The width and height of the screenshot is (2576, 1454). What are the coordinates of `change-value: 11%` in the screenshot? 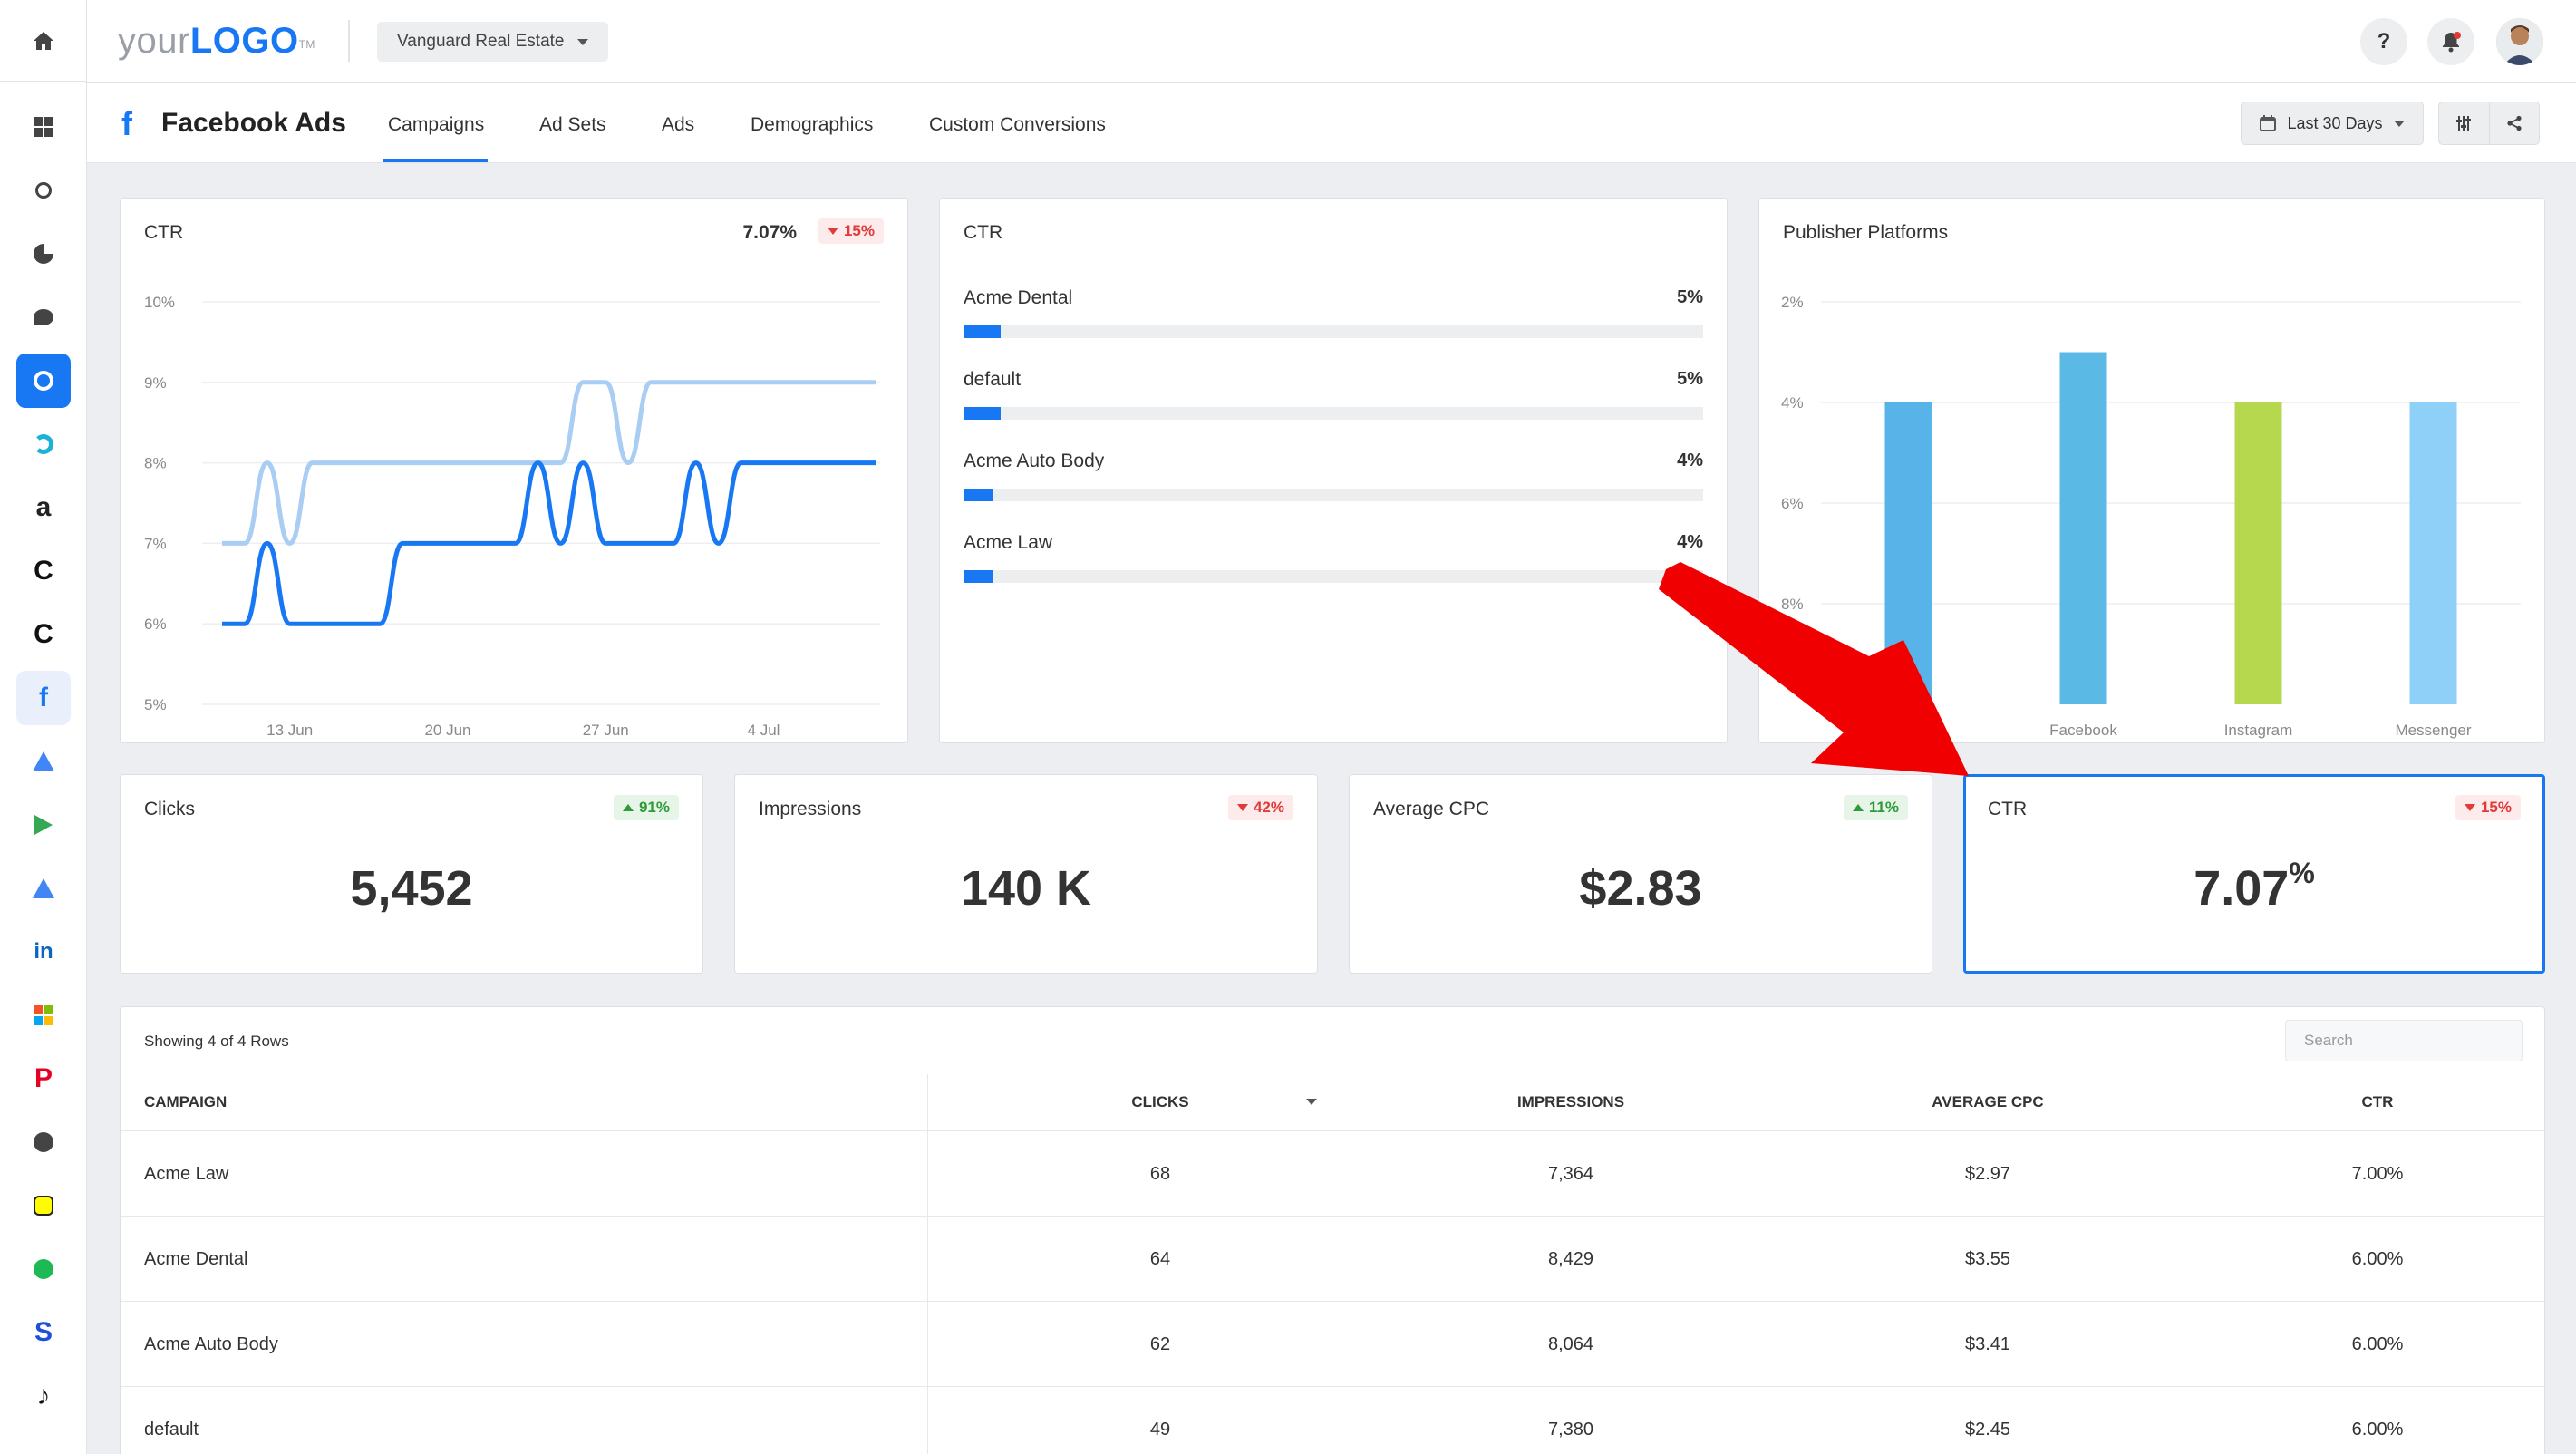 It's located at (1883, 807).